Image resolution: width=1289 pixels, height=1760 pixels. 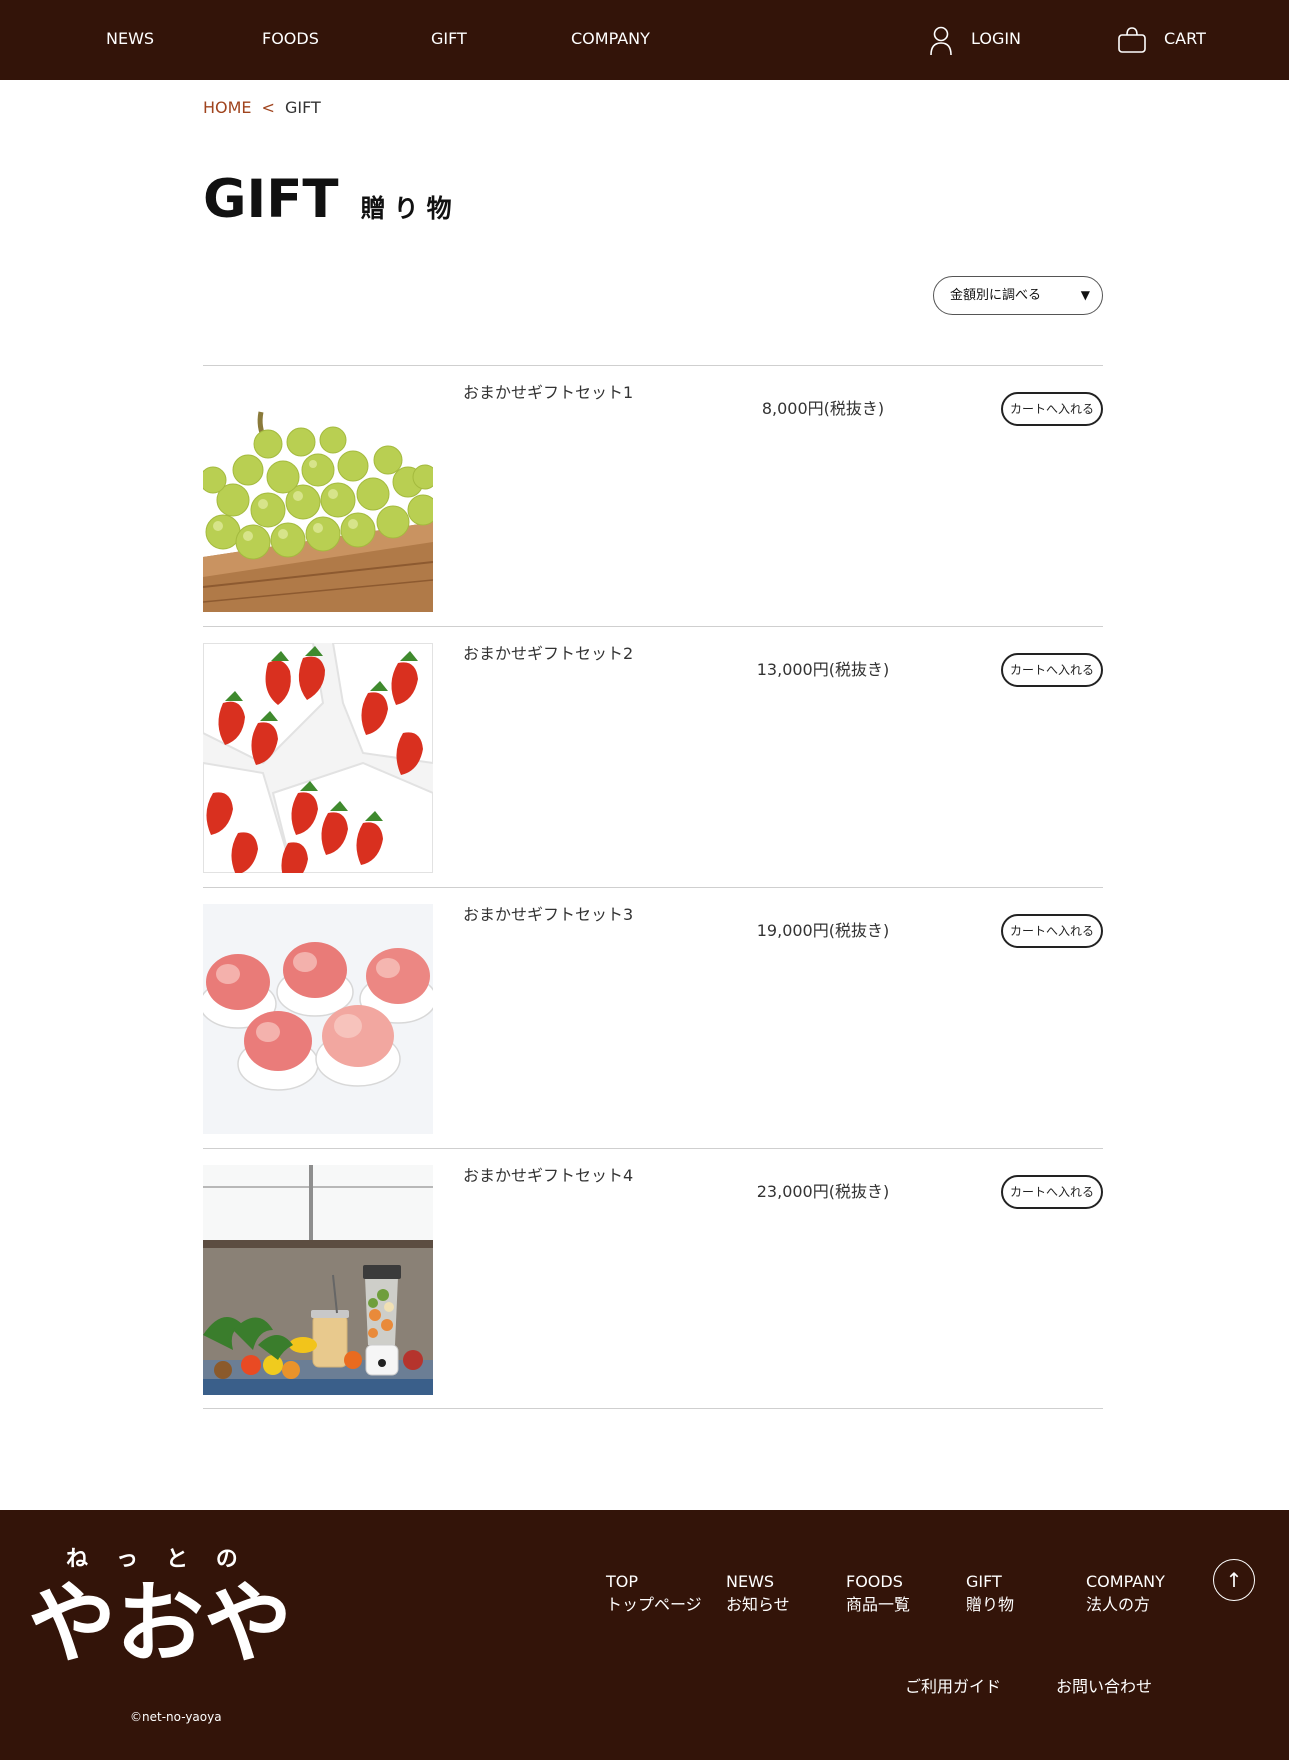 I want to click on footer-nav-news: NEWS お知らせ, so click(x=758, y=1593).